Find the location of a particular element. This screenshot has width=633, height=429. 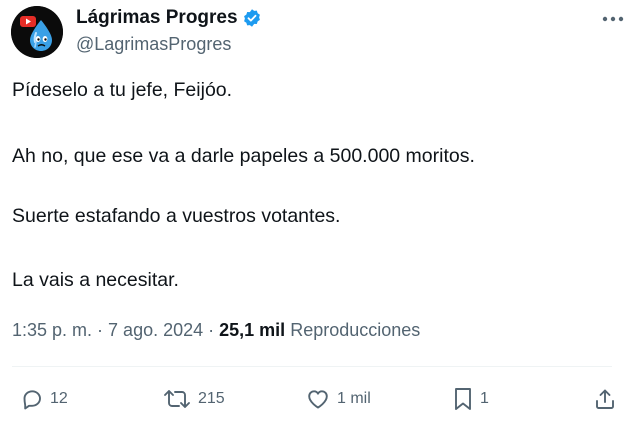

author-handle: @LagrimasProgres is located at coordinates (153, 44).